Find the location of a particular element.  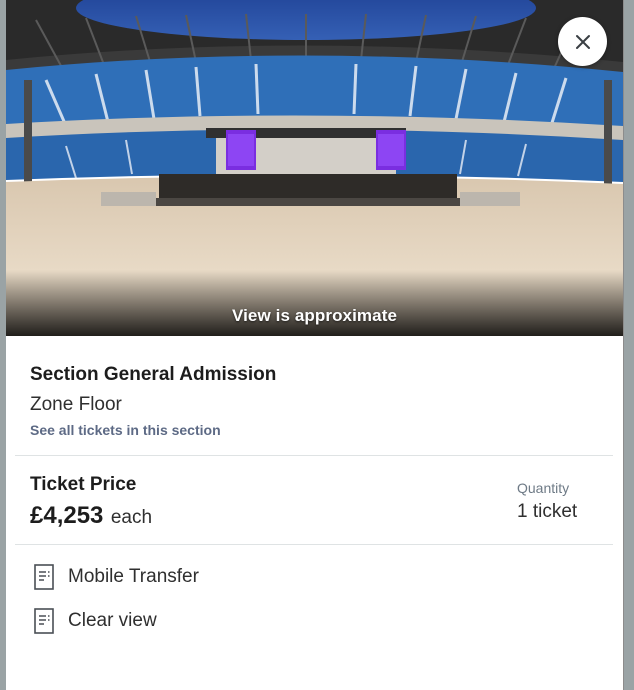

price-info: Ticket Price £4,253 each is located at coordinates (91, 501).